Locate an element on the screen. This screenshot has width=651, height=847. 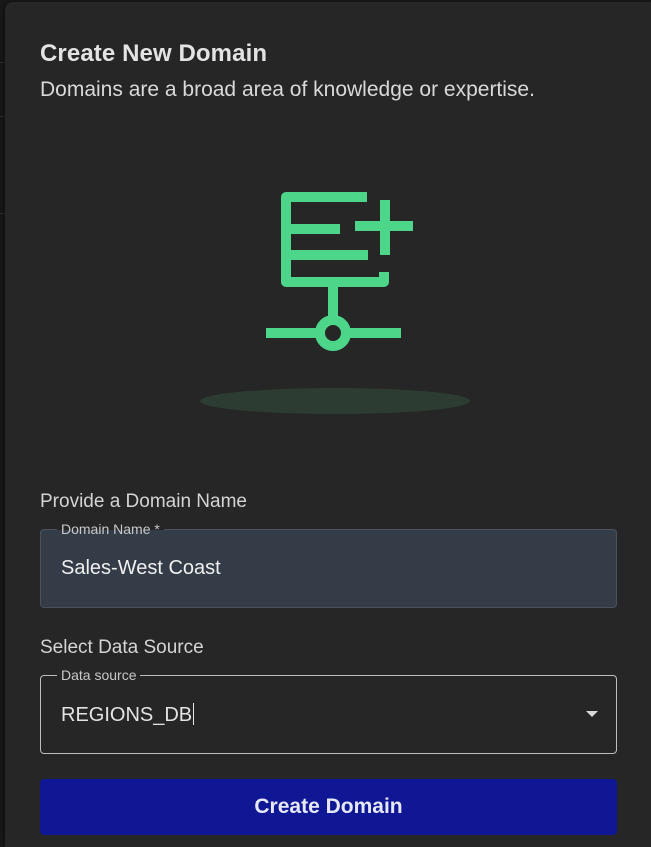
dialog-title: Create New Domain is located at coordinates (154, 53).